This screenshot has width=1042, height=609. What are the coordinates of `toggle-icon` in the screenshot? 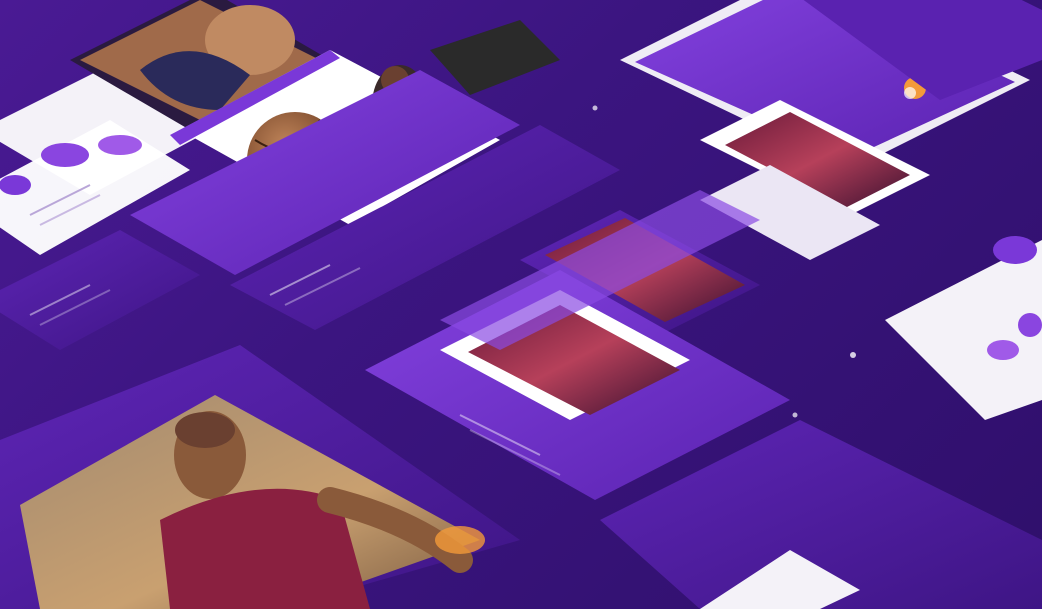 It's located at (65, 155).